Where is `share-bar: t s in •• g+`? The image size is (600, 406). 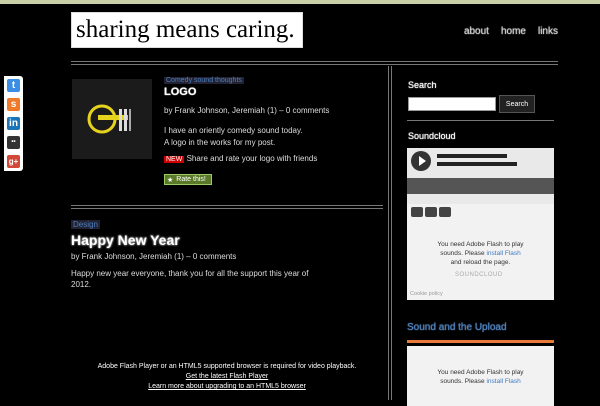 share-bar: t s in •• g+ is located at coordinates (13, 123).